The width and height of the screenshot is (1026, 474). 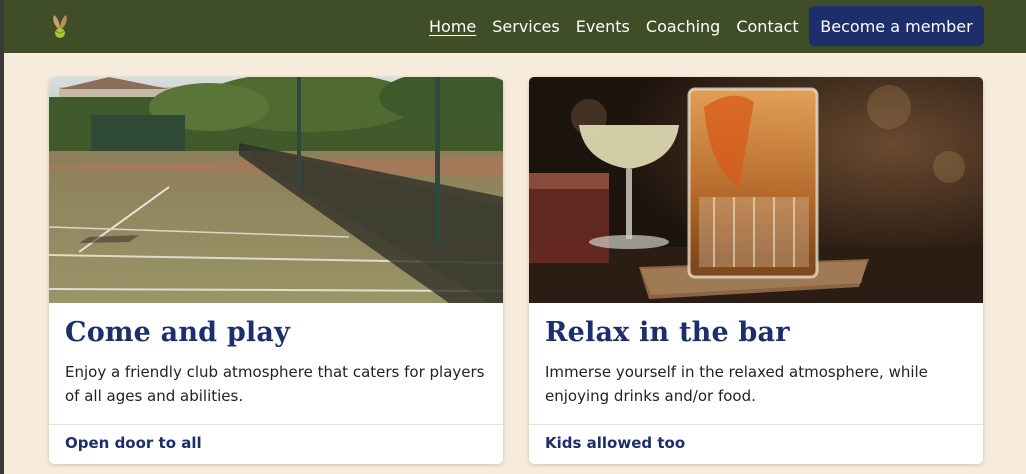 I want to click on nav-link-contact: Contact, so click(x=767, y=26).